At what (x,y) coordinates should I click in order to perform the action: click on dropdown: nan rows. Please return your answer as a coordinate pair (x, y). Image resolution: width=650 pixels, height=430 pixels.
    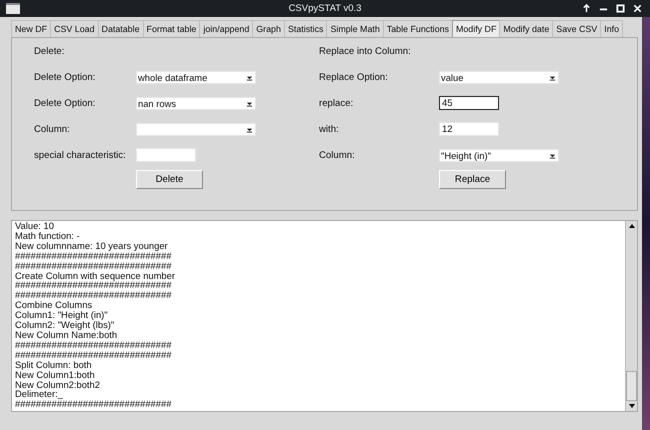
    Looking at the image, I should click on (196, 103).